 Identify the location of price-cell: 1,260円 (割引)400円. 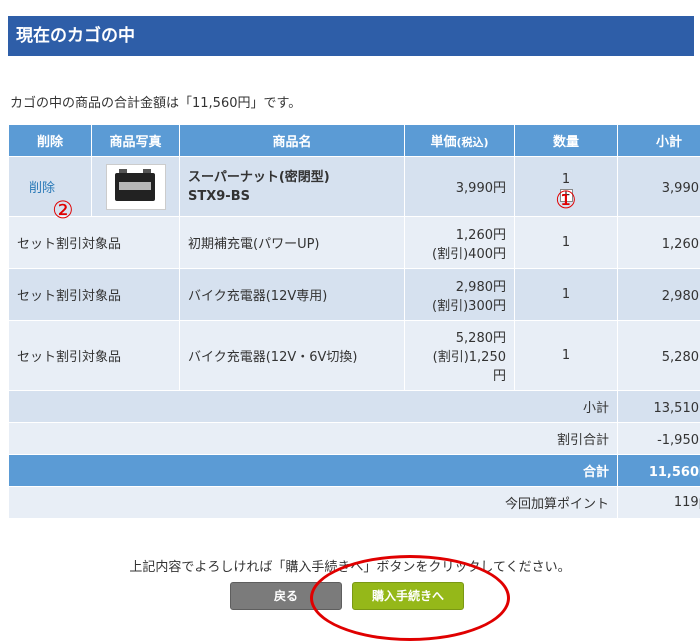
(459, 242).